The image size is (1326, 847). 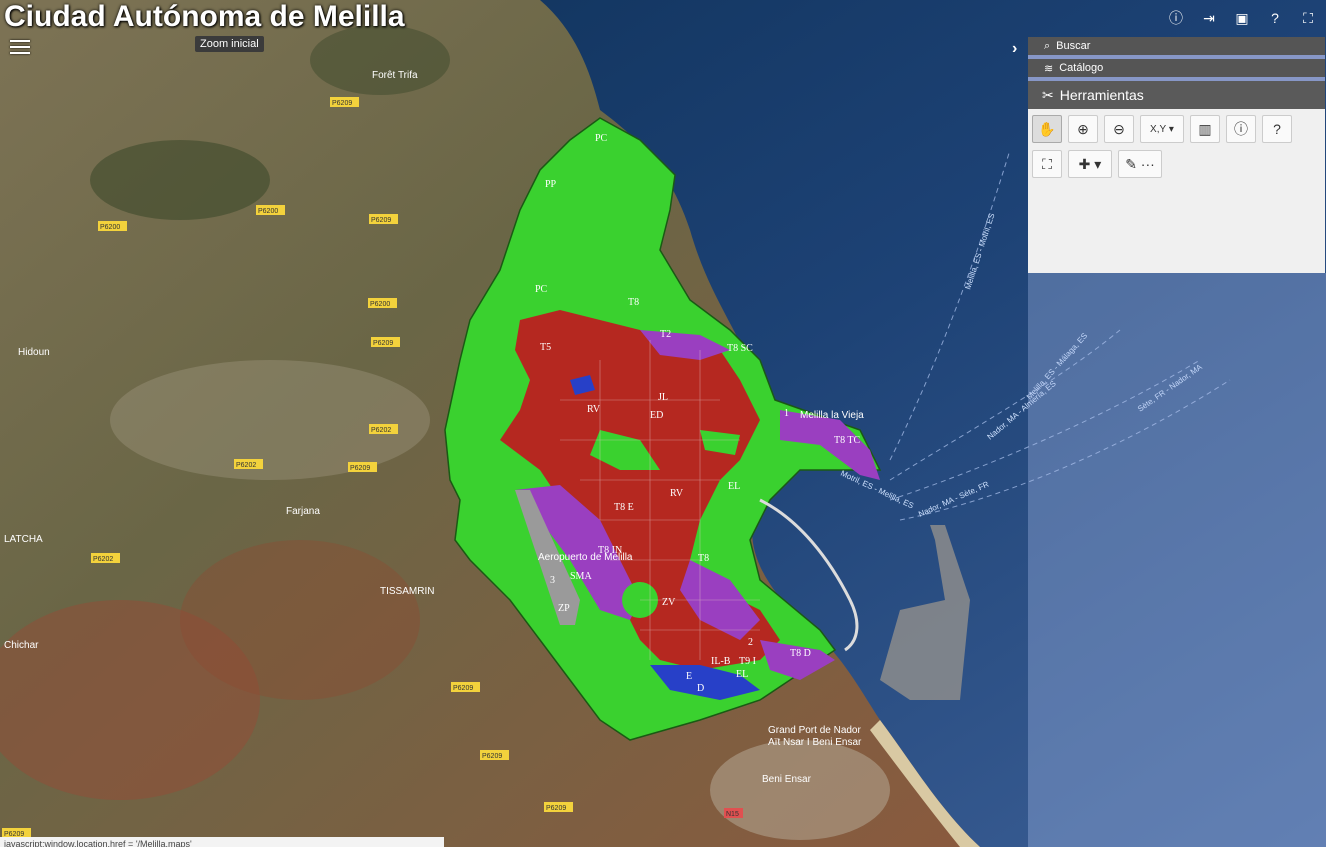 I want to click on panel-collapse-chevron-icon: ›, so click(x=1014, y=49).